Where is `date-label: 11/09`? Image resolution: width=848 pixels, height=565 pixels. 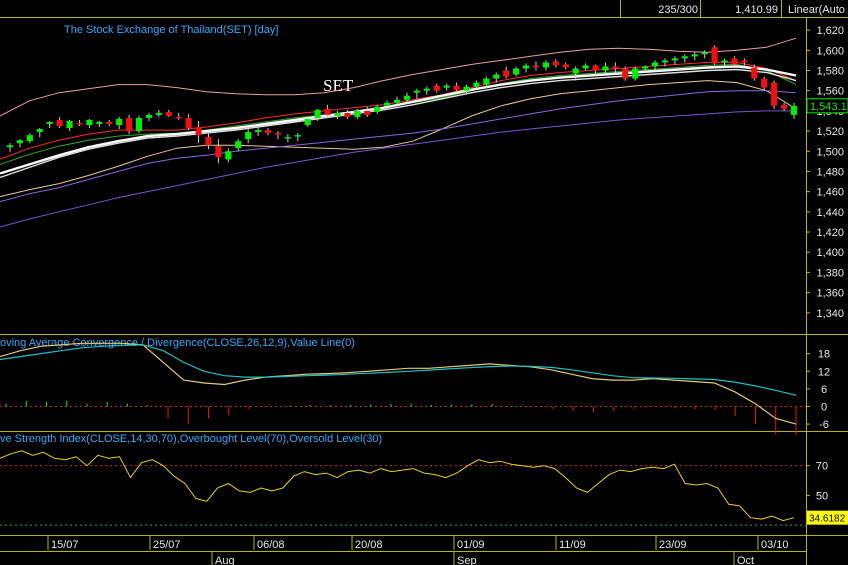 date-label: 11/09 is located at coordinates (572, 545).